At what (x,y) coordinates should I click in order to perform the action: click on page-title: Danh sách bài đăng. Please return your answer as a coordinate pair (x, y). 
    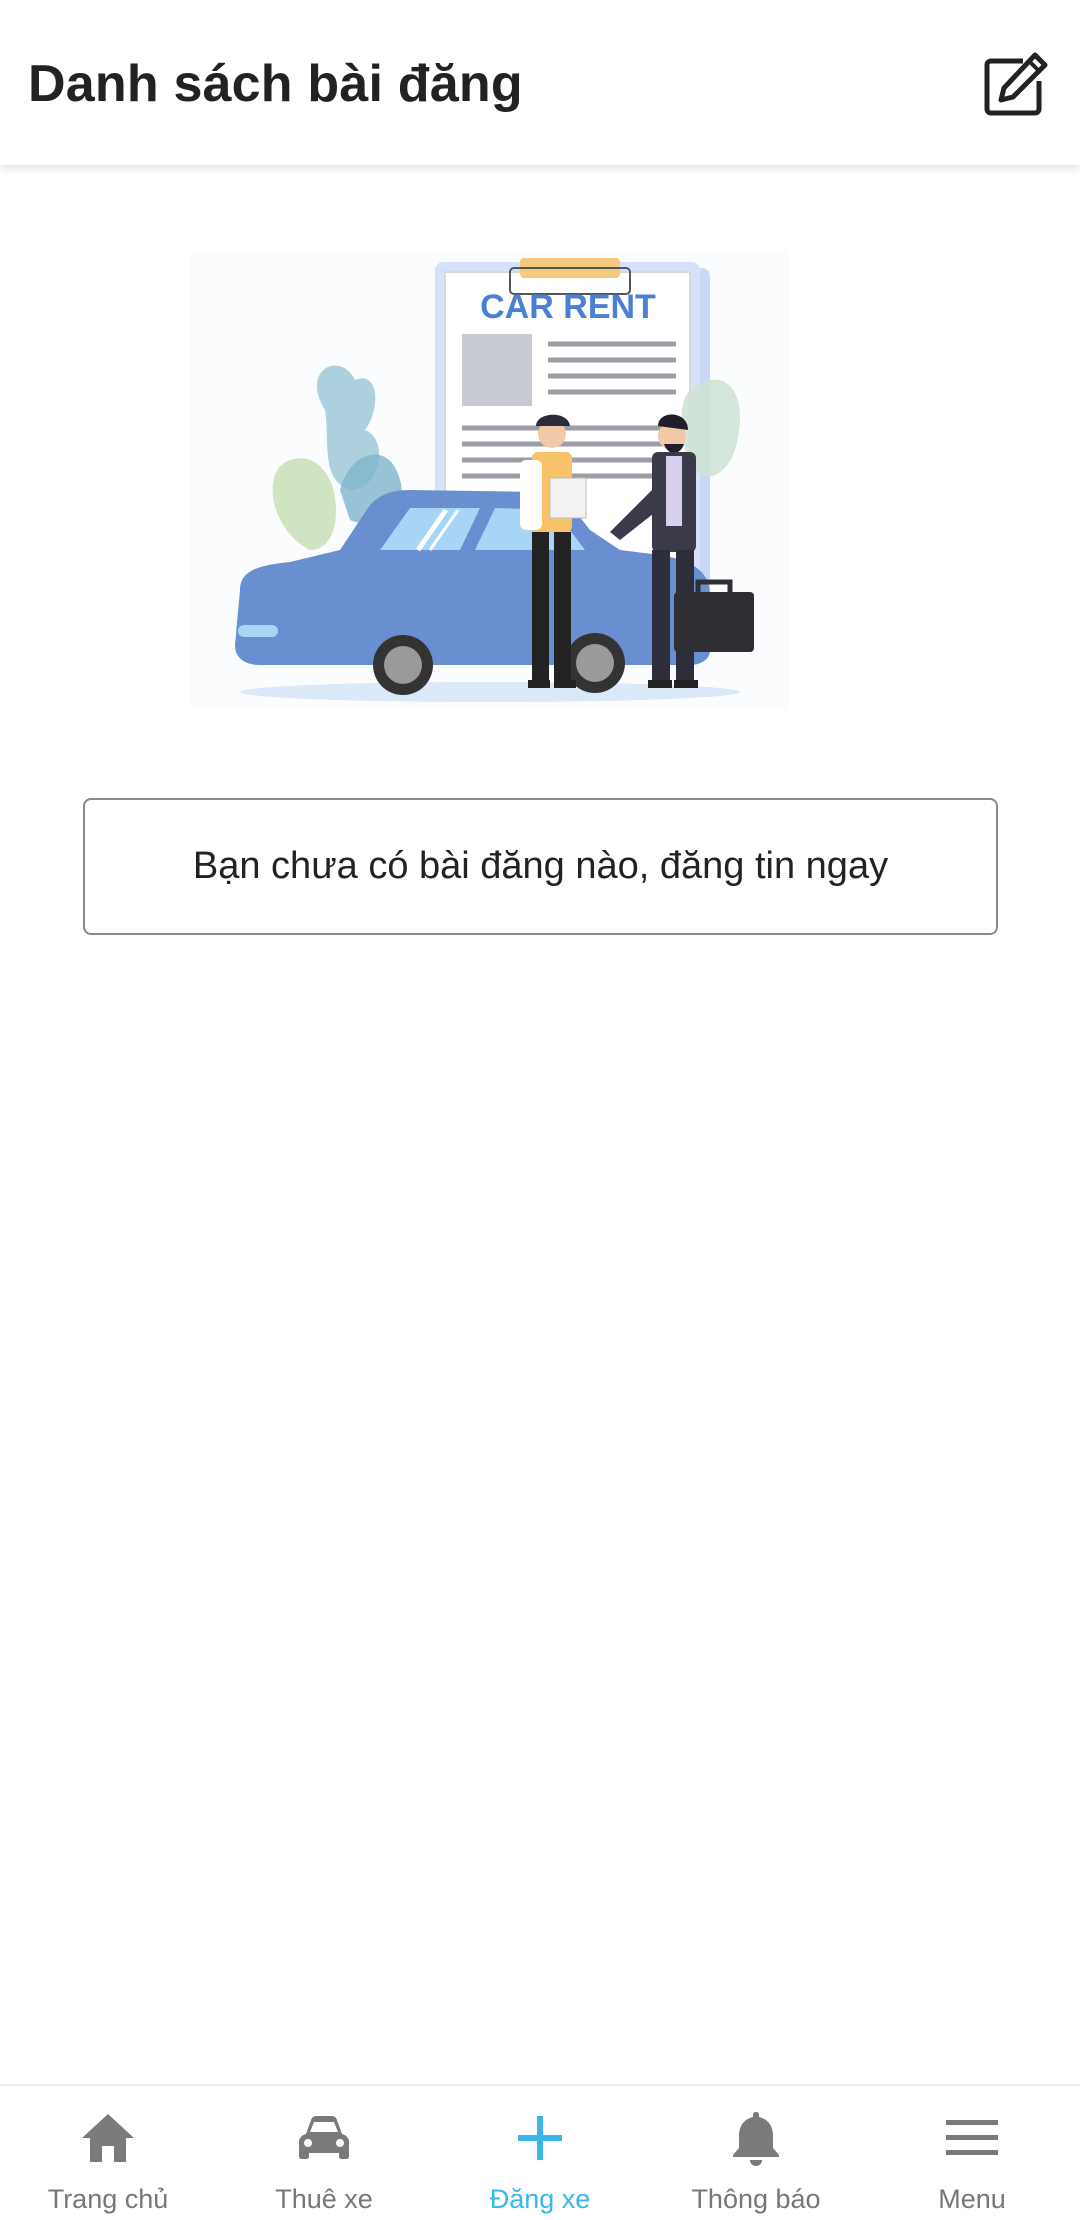
    Looking at the image, I should click on (275, 84).